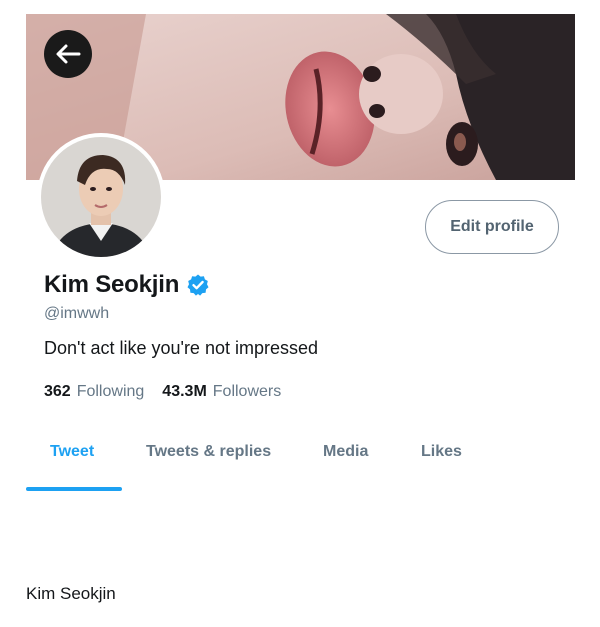 This screenshot has height=627, width=600. I want to click on followers-label: Followers, so click(247, 391).